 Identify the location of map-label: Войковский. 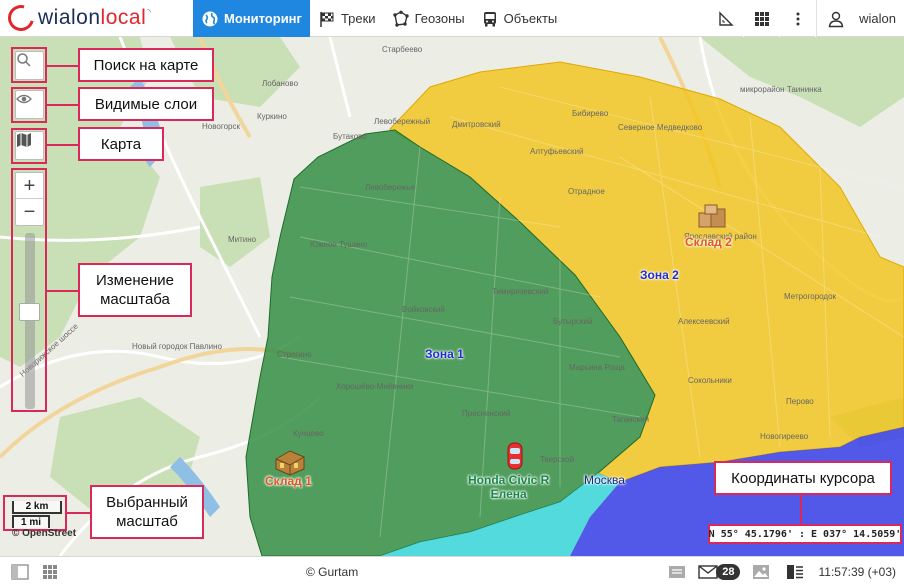
(423, 309).